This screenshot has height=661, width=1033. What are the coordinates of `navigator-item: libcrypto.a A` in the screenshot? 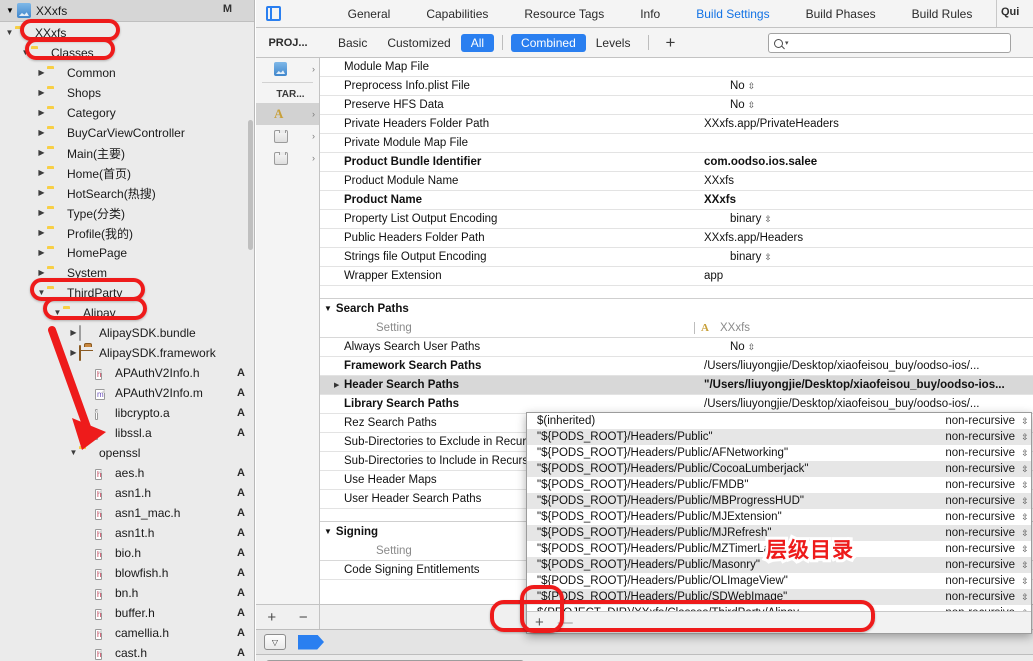 It's located at (127, 413).